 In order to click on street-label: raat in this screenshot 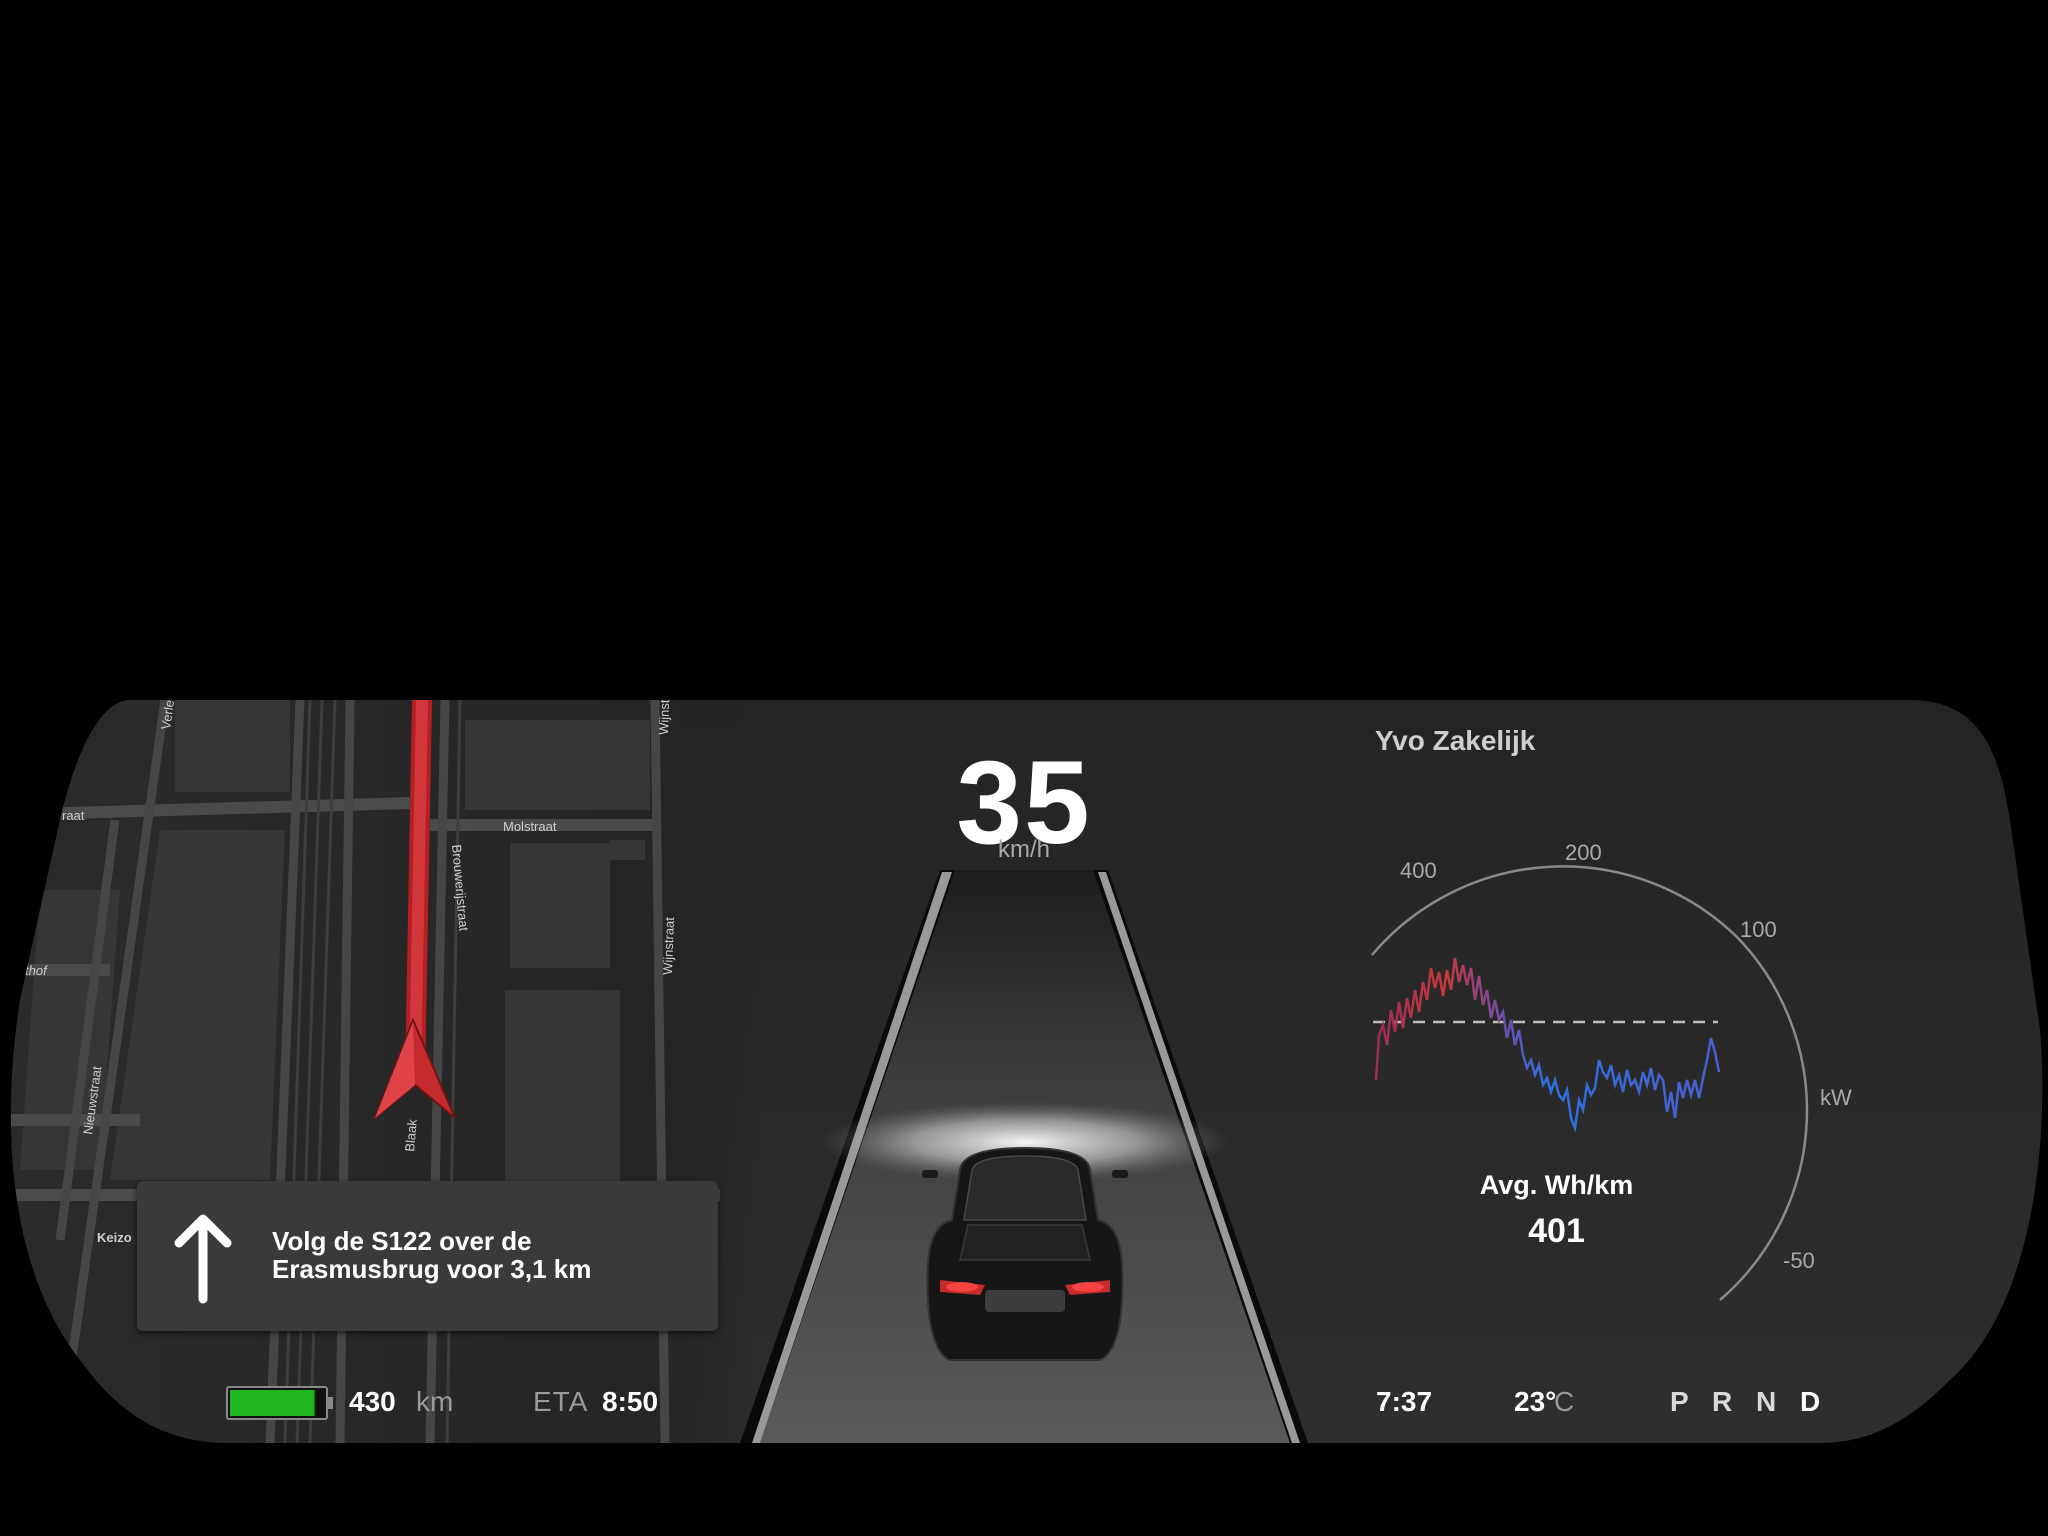, I will do `click(73, 815)`.